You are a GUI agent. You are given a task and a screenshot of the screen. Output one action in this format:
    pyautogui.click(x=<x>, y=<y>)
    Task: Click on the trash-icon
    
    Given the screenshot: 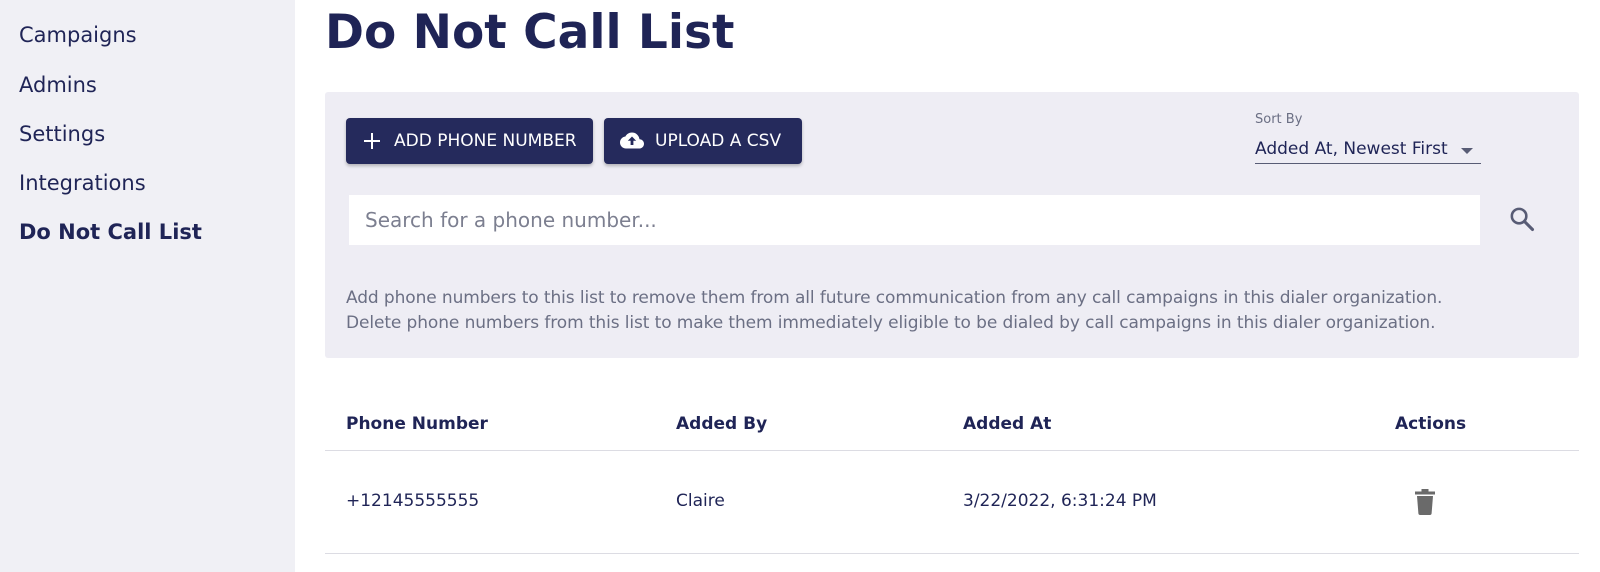 What is the action you would take?
    pyautogui.click(x=1425, y=502)
    